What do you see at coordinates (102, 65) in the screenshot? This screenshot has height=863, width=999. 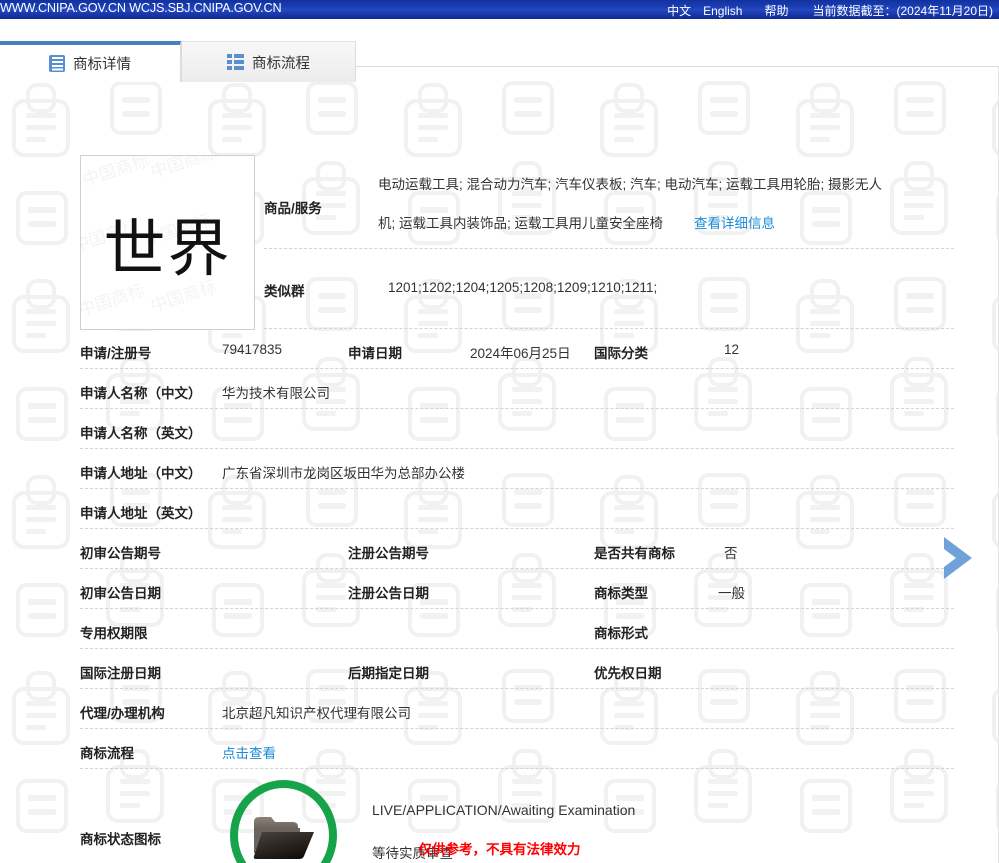 I see `tab-trademark-details-label: 商标详情` at bounding box center [102, 65].